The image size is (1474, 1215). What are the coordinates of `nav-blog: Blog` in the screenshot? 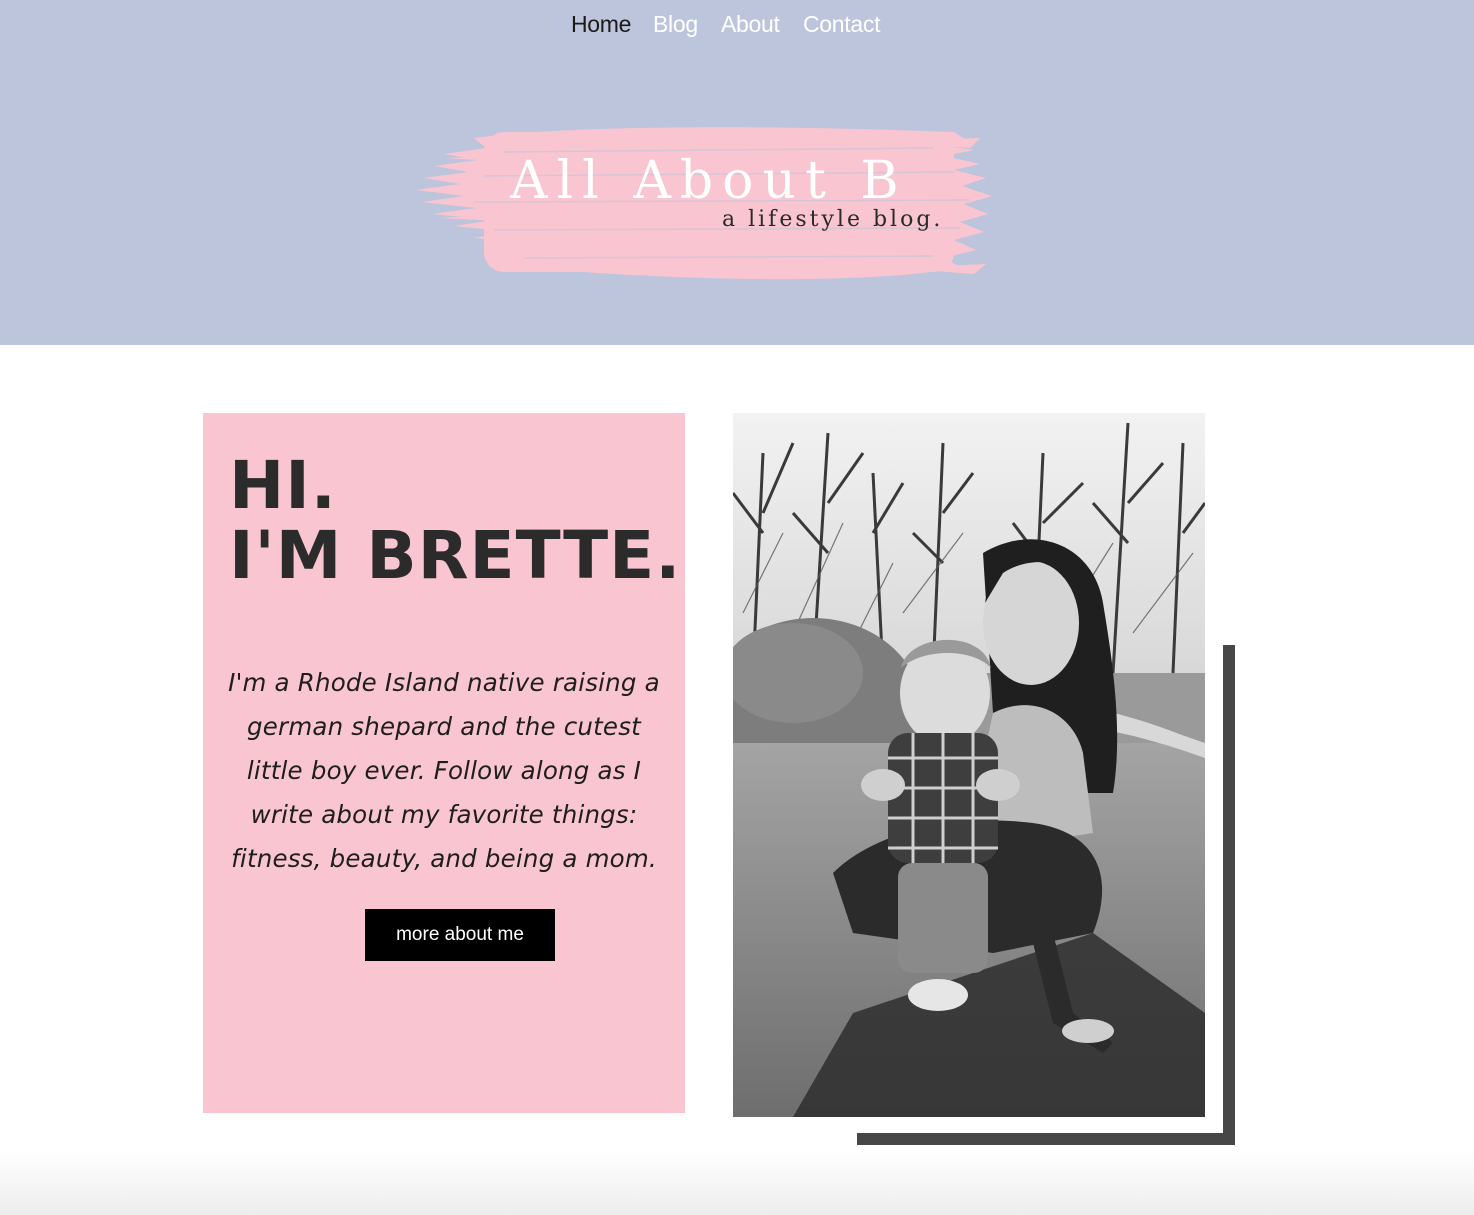 It's located at (675, 24).